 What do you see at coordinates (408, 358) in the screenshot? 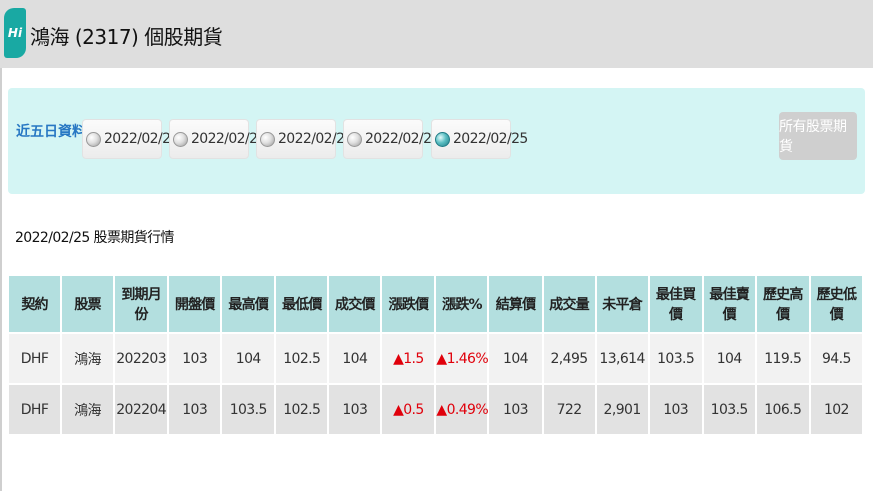
I see `cell-change: ▲1.5` at bounding box center [408, 358].